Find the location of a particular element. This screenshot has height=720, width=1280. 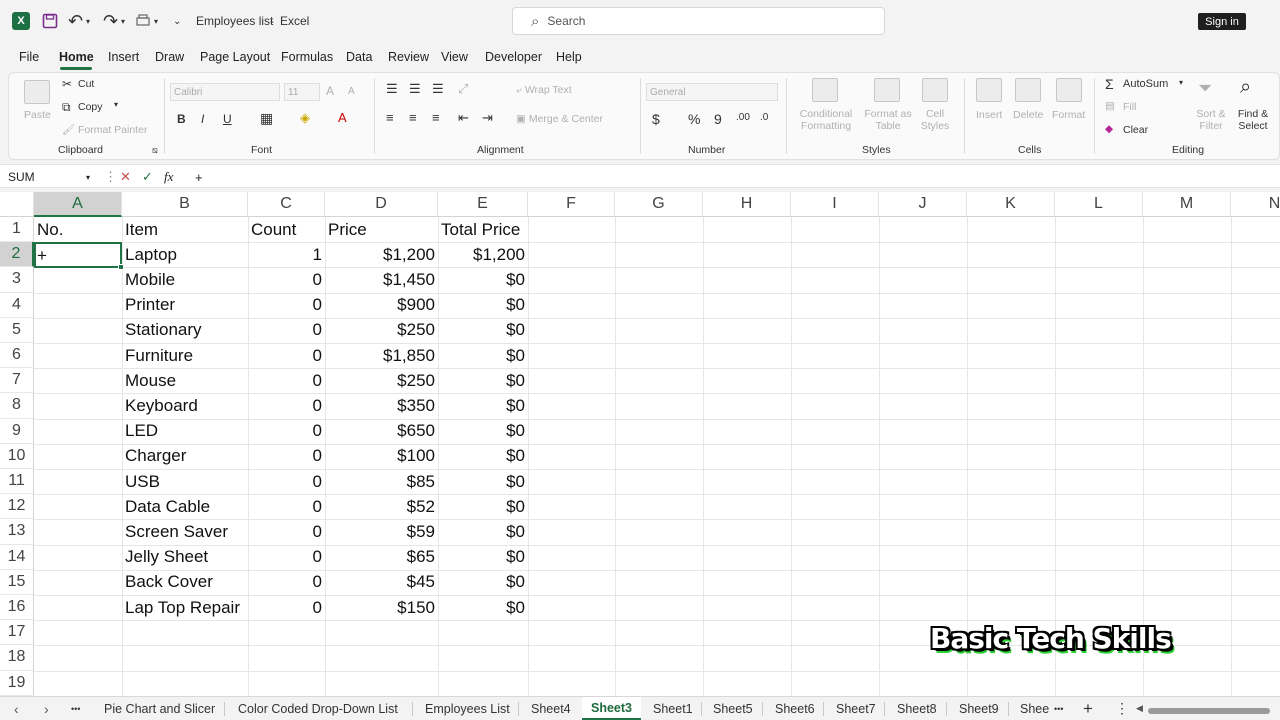

fill-color-icon: ◈ is located at coordinates (305, 118).